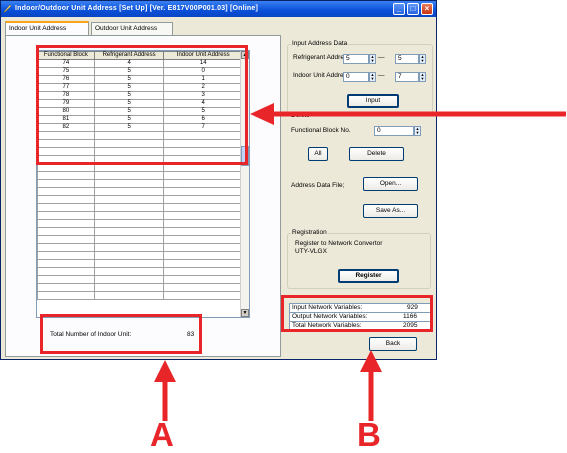 The image size is (567, 453). Describe the element at coordinates (311, 251) in the screenshot. I see `registration-text-line2: UTY-VLGX` at that location.